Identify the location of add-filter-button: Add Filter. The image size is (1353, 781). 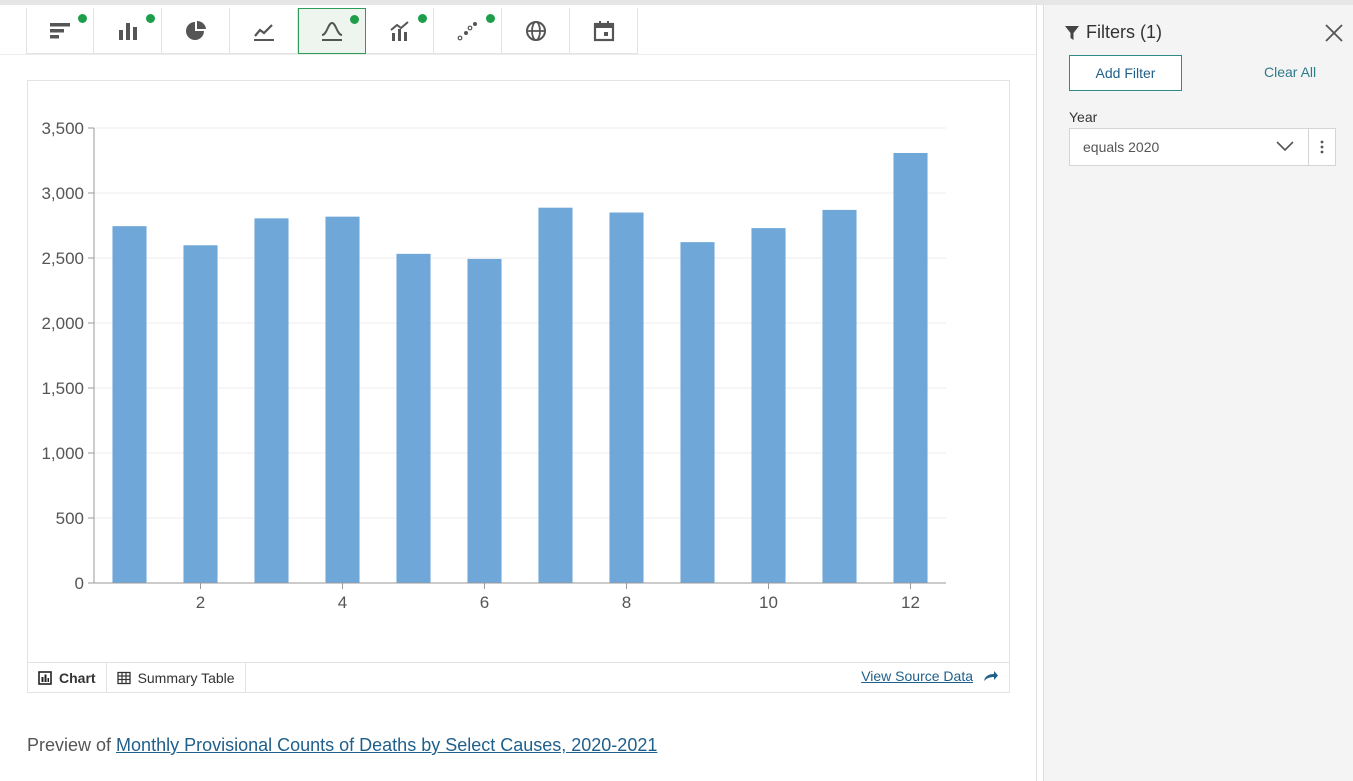
(1125, 73).